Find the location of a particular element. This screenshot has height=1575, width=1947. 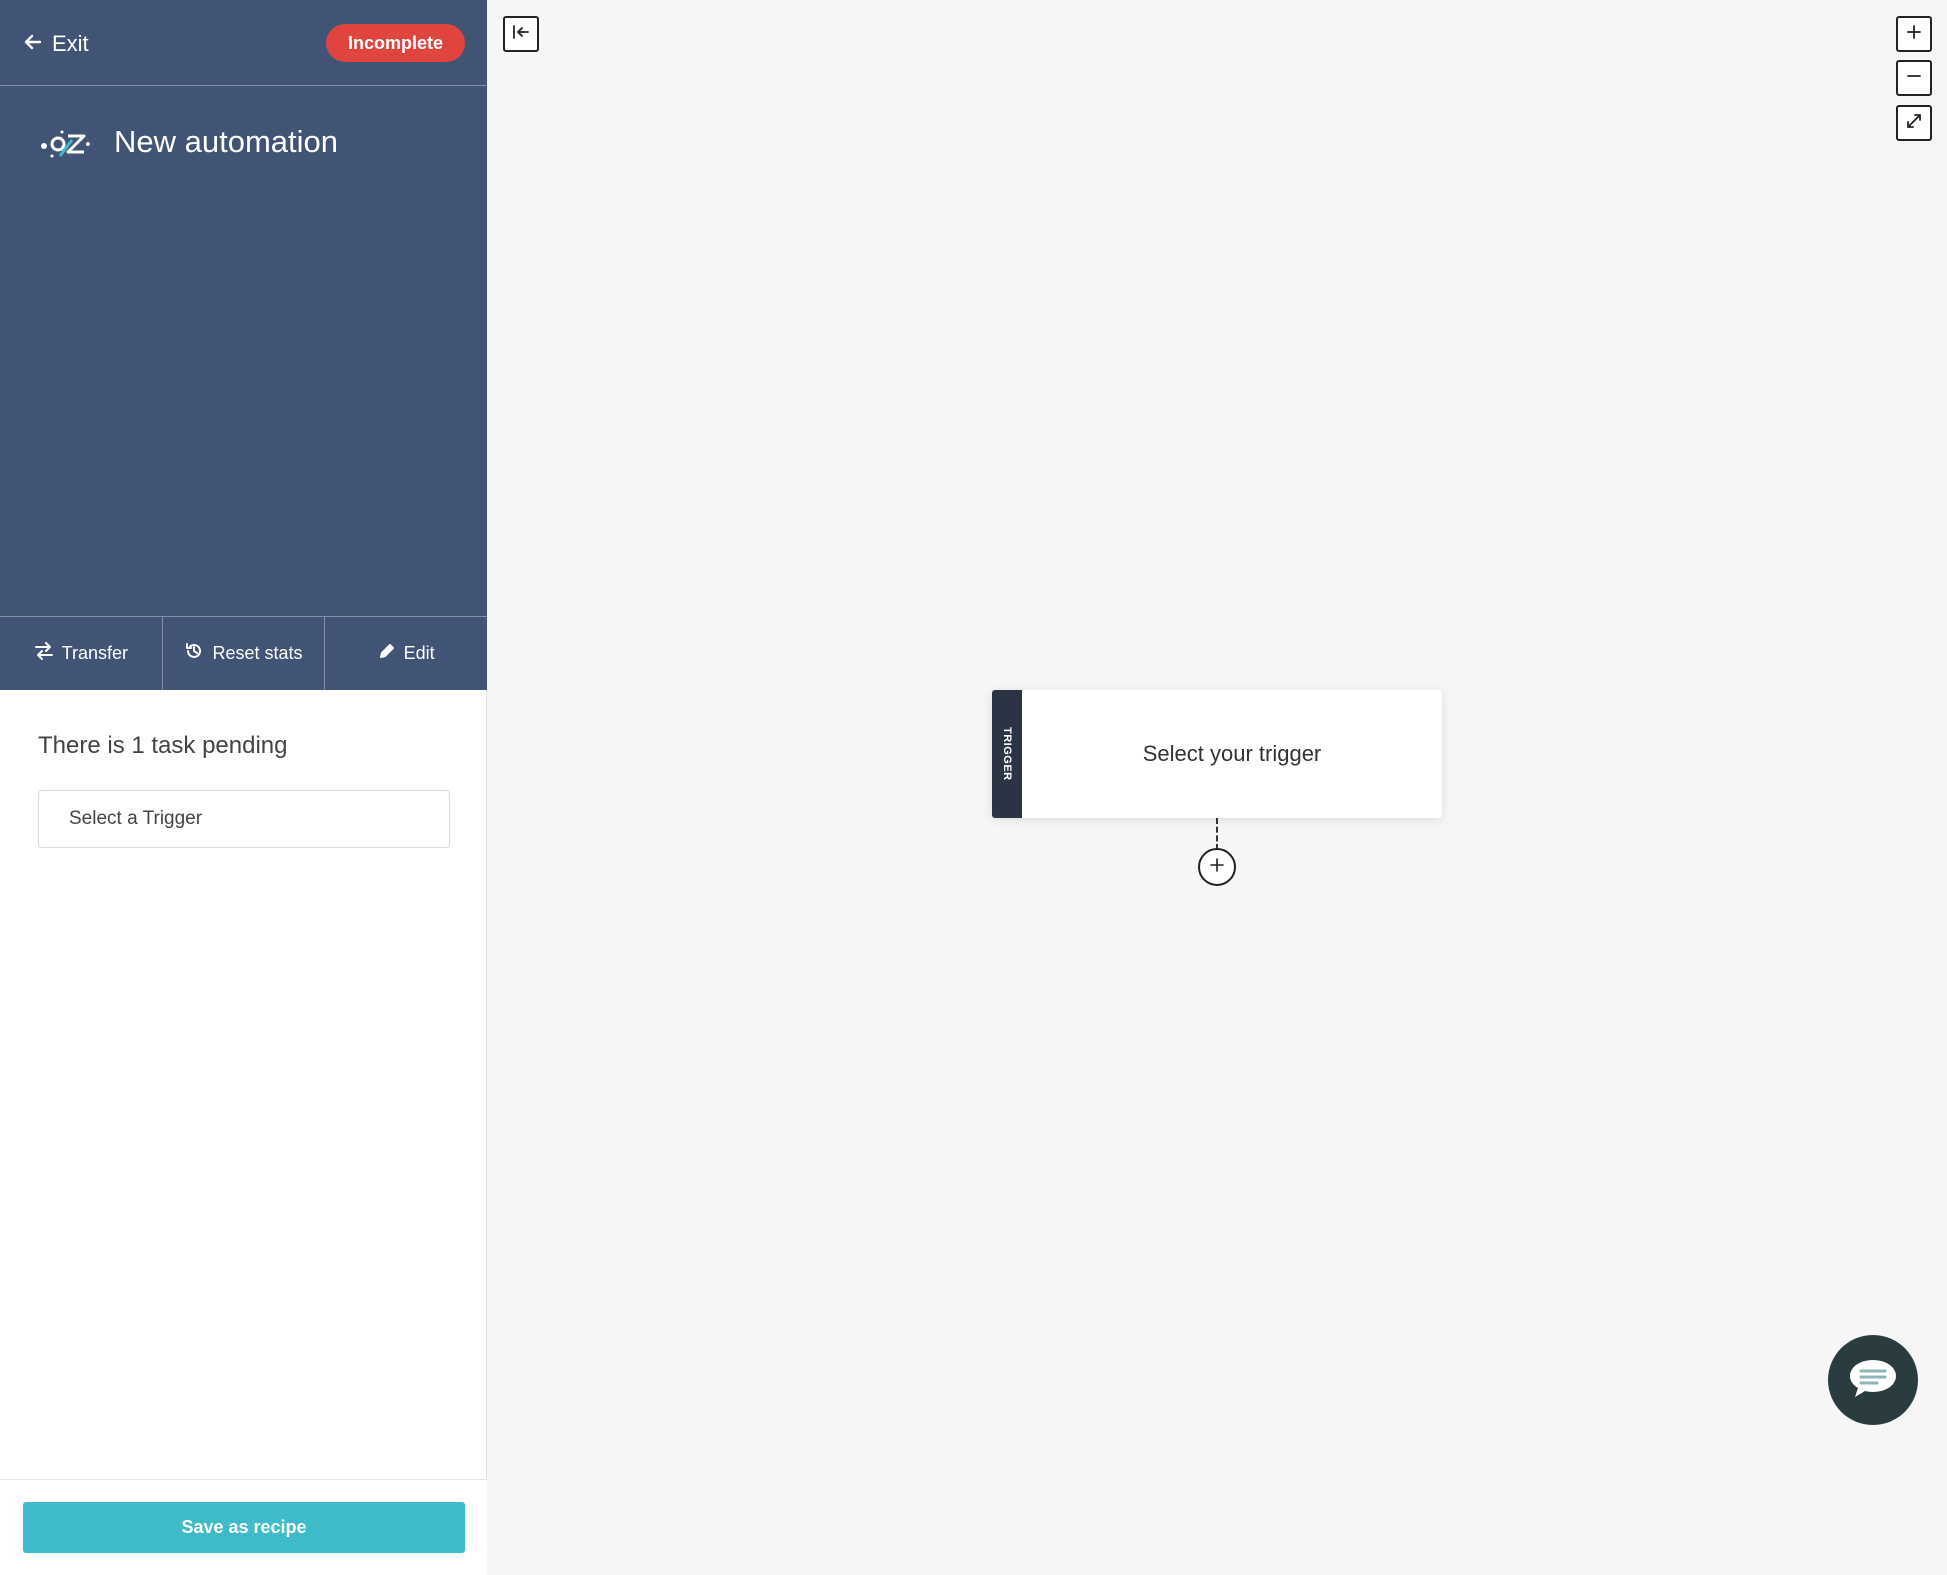

expand-icon is located at coordinates (1914, 123).